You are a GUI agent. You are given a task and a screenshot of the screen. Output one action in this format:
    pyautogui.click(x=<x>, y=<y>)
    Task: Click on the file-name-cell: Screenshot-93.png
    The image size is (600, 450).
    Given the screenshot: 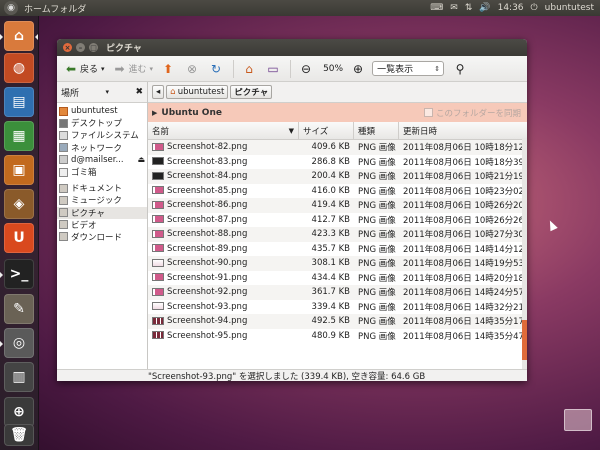 What is the action you would take?
    pyautogui.click(x=223, y=307)
    